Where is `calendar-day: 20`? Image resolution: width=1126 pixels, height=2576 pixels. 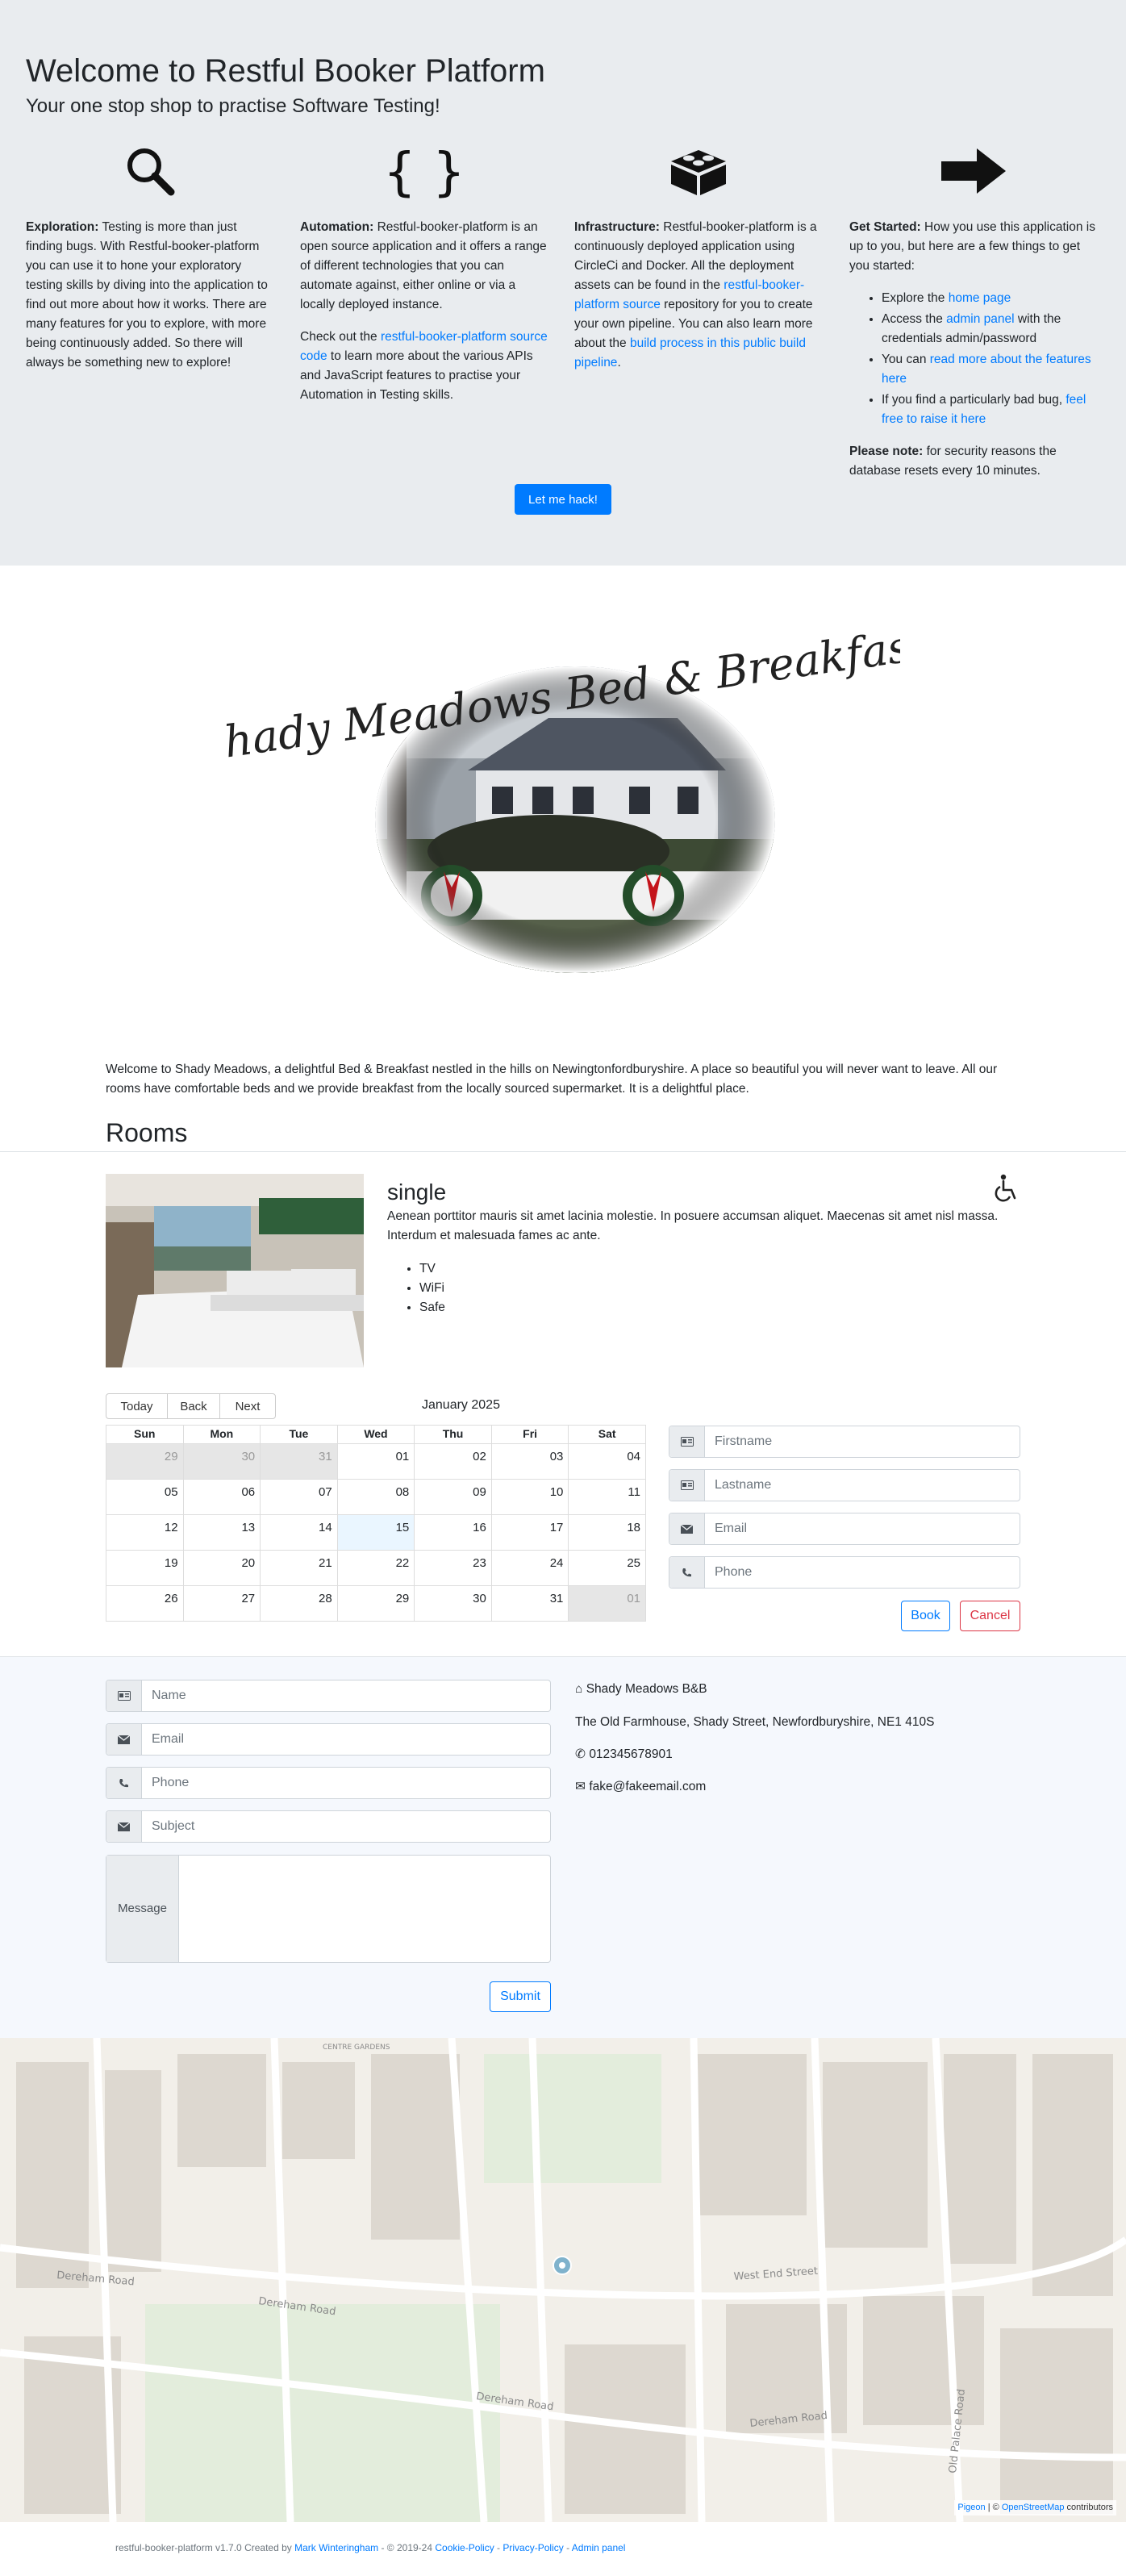 calendar-day: 20 is located at coordinates (222, 1567).